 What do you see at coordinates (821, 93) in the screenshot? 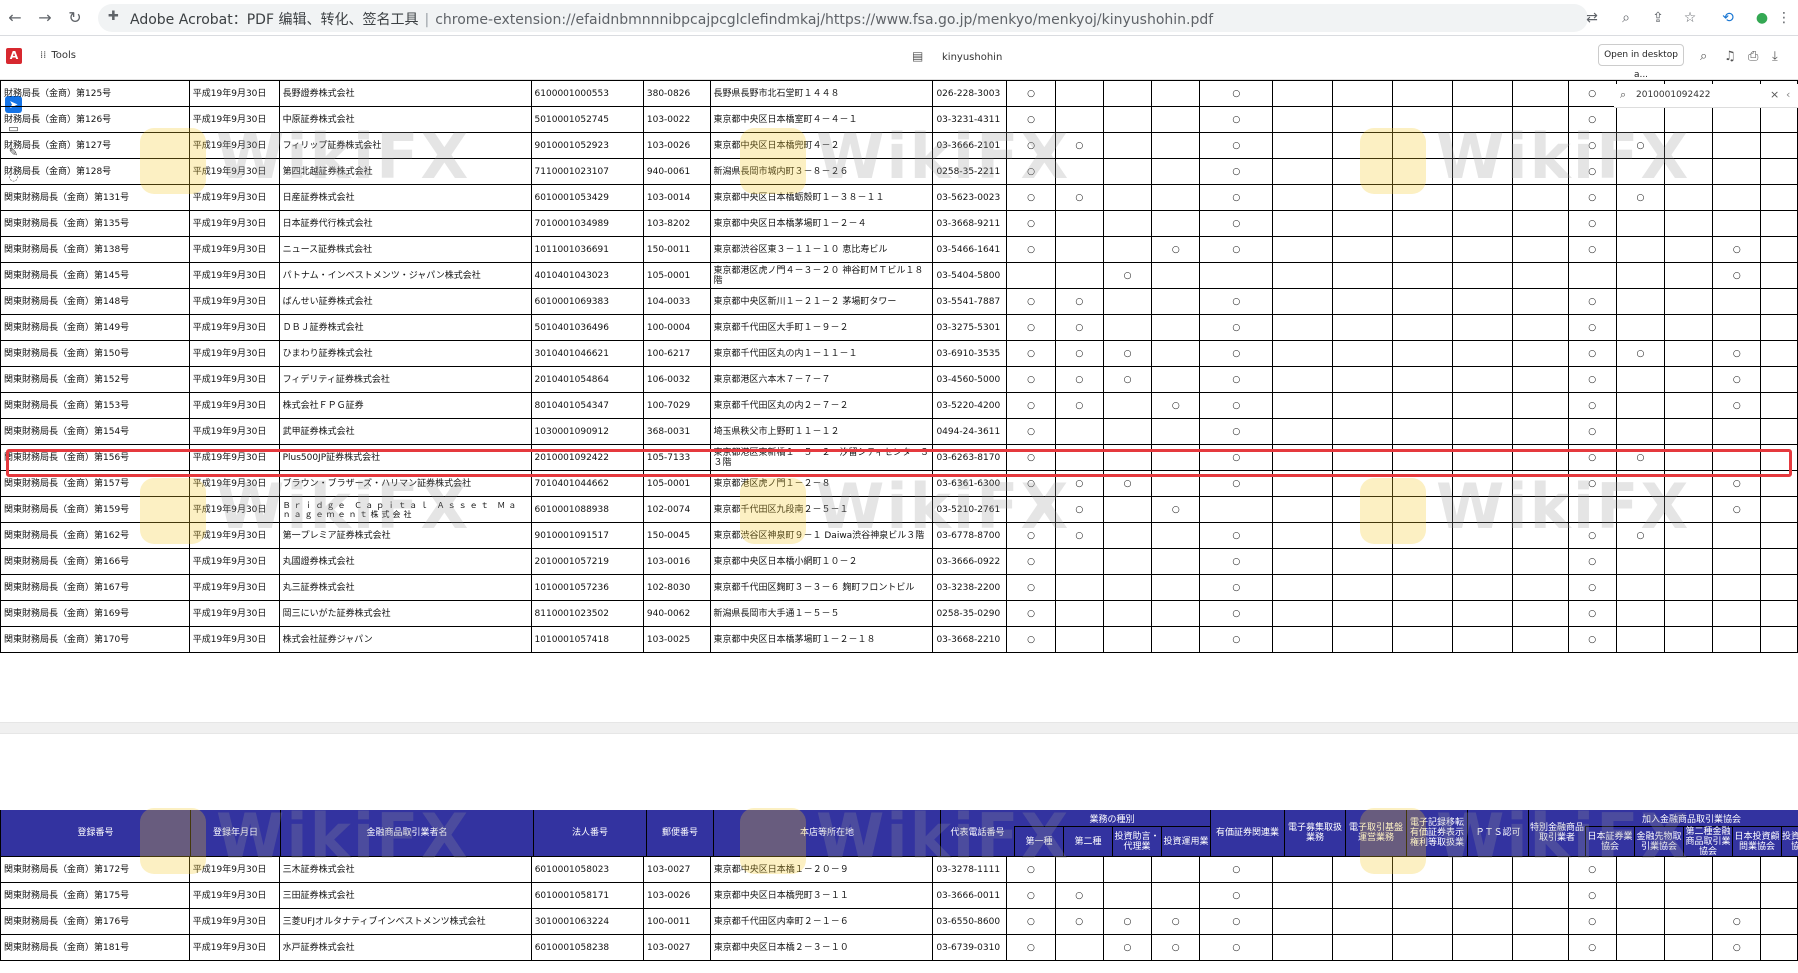
I see `cell-addr: 長野県長野市北石堂町１４４８` at bounding box center [821, 93].